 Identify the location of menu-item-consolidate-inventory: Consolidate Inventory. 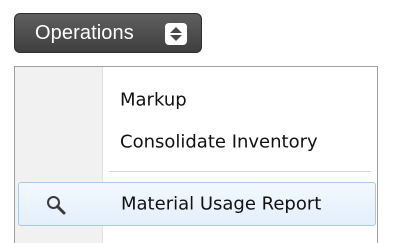
(196, 142).